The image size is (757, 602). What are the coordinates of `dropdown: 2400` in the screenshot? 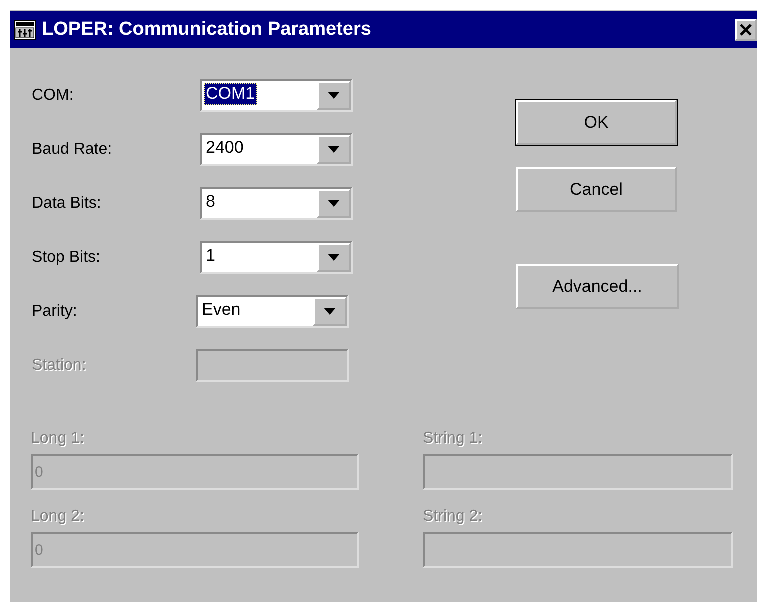 It's located at (276, 149).